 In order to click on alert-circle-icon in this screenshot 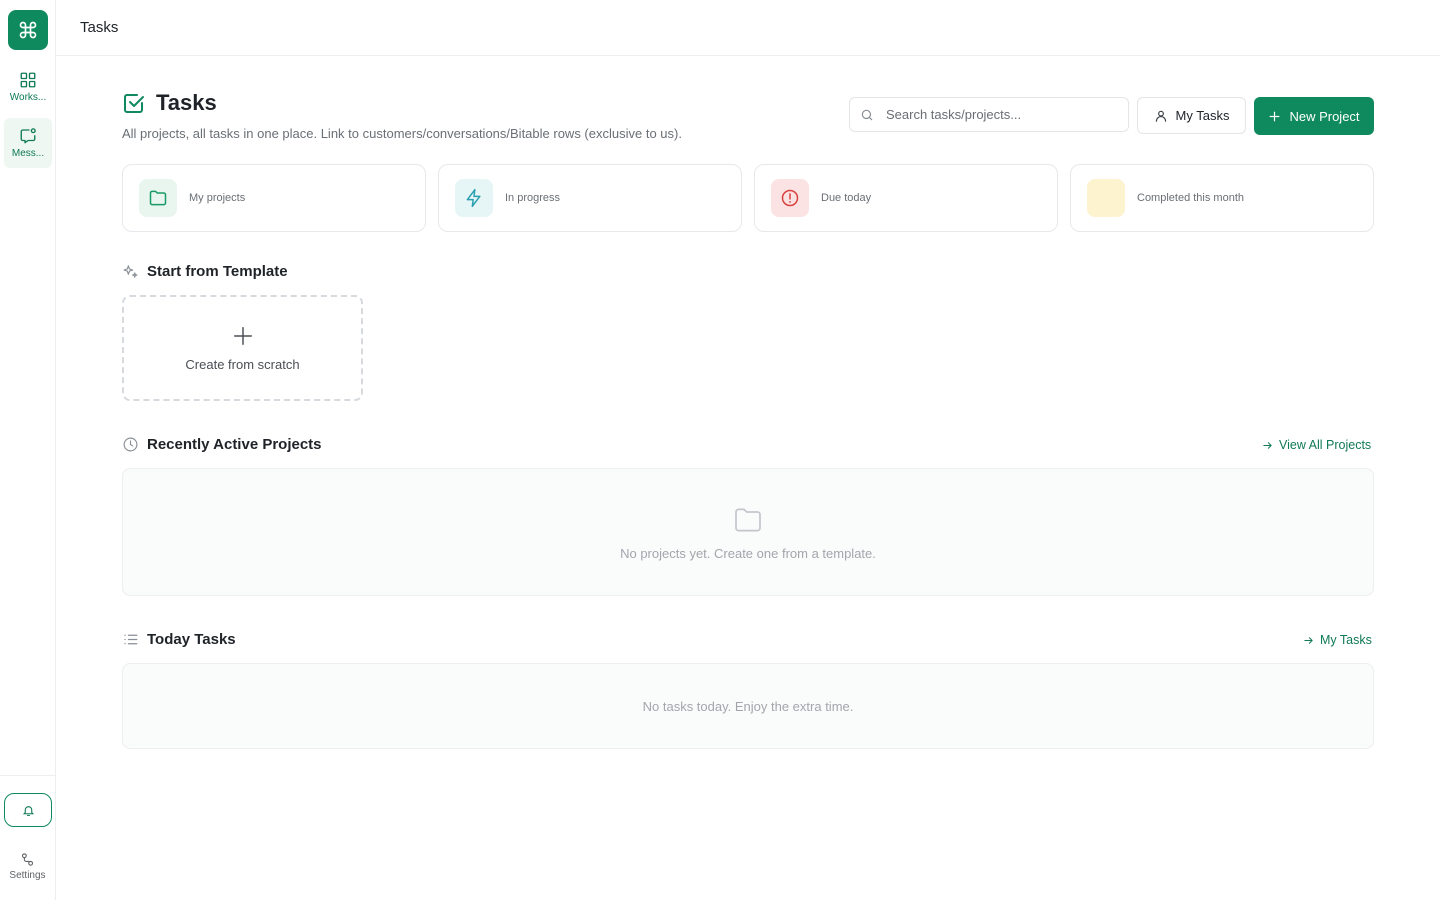, I will do `click(790, 198)`.